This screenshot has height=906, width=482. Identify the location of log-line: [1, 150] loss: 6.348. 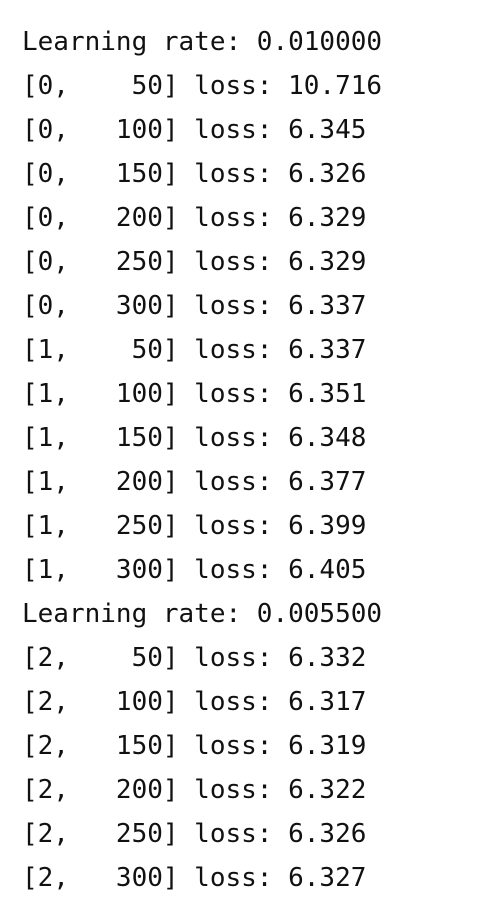
(194, 438).